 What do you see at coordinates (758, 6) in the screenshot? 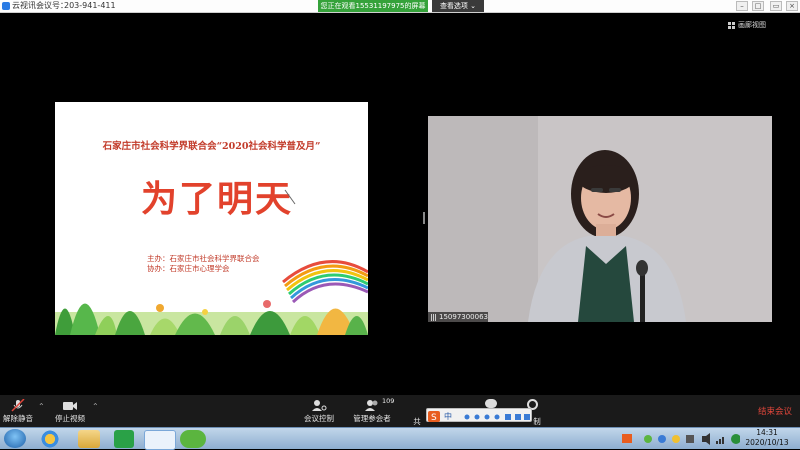
I see `maximize-icon: □` at bounding box center [758, 6].